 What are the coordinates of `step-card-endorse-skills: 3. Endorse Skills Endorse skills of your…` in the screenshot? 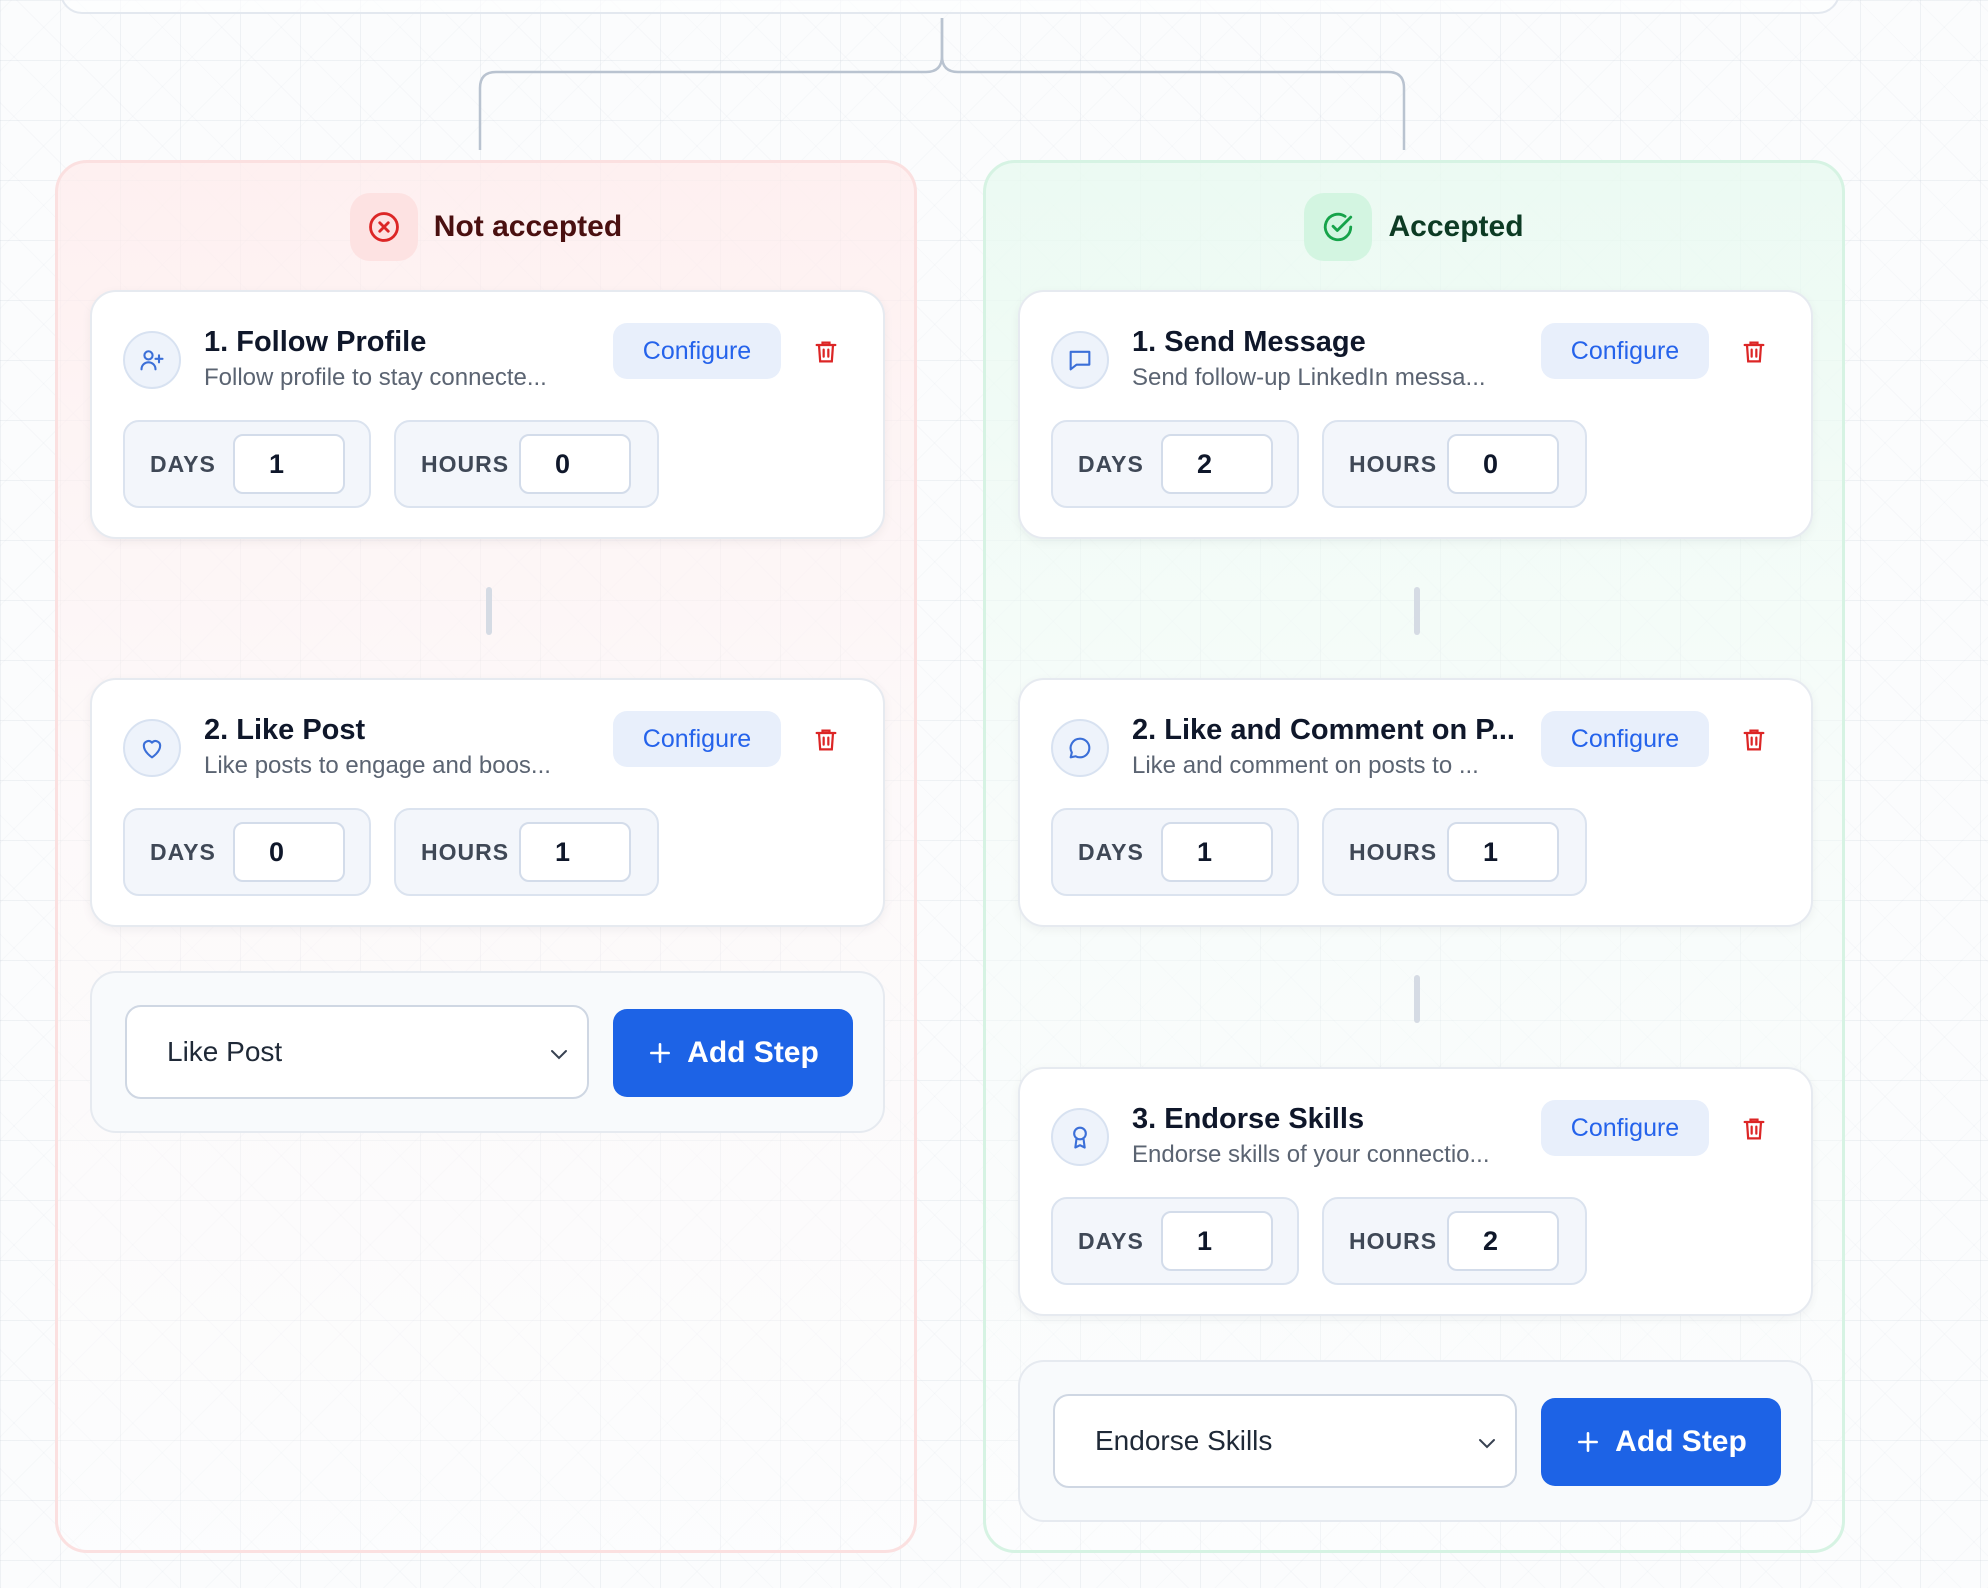 It's located at (1415, 1191).